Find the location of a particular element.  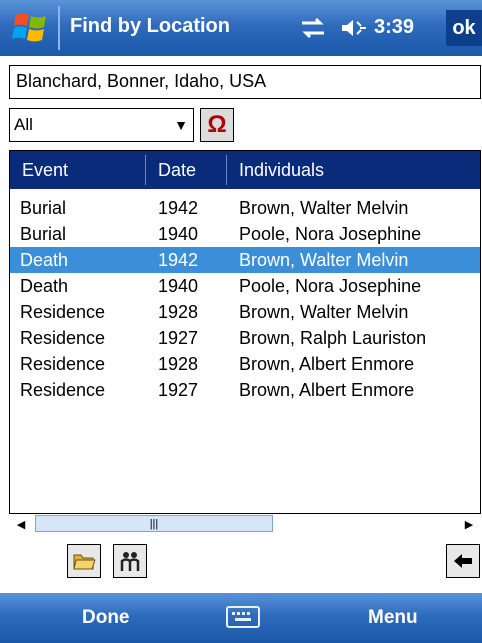

connectivity-icon is located at coordinates (313, 28).